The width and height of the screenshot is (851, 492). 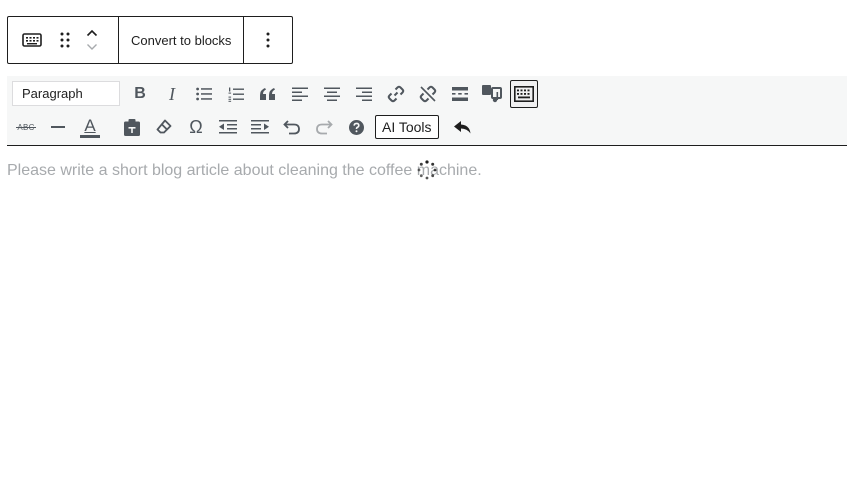 I want to click on bold-button: B, so click(x=140, y=94).